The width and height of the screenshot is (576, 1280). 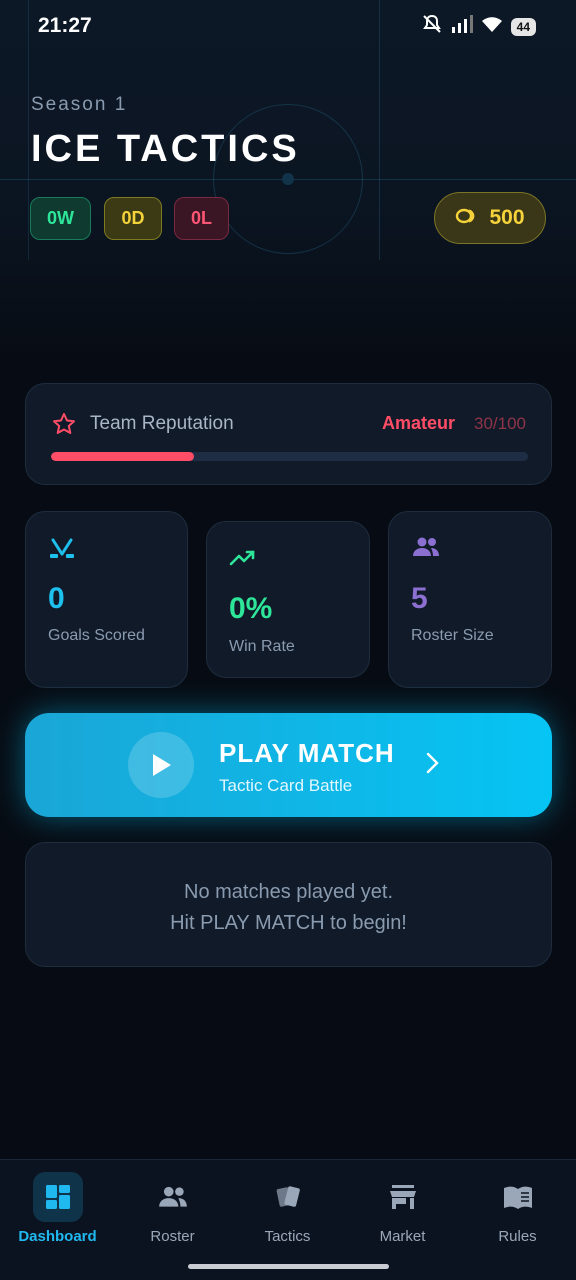 What do you see at coordinates (307, 753) in the screenshot?
I see `play-match-title: PLAY MATCH` at bounding box center [307, 753].